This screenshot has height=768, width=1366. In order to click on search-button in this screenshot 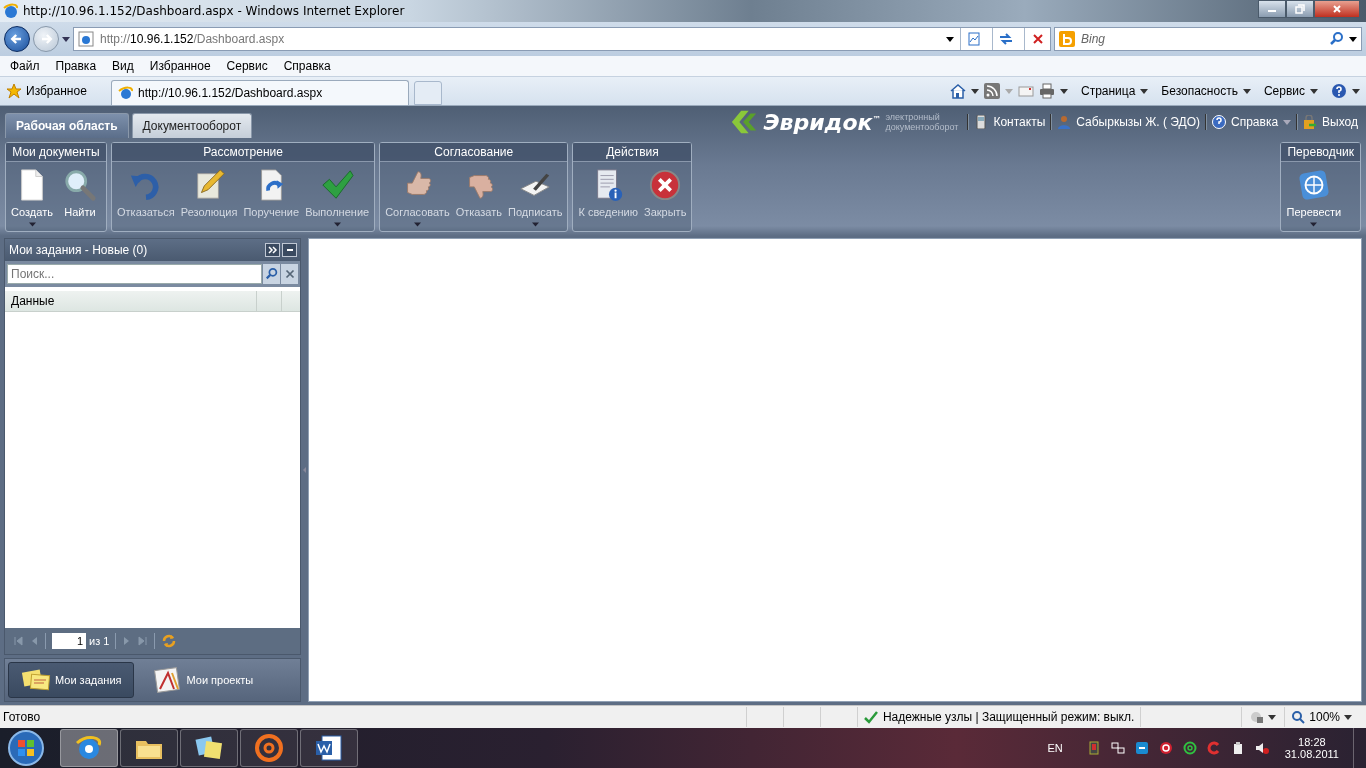, I will do `click(271, 274)`.